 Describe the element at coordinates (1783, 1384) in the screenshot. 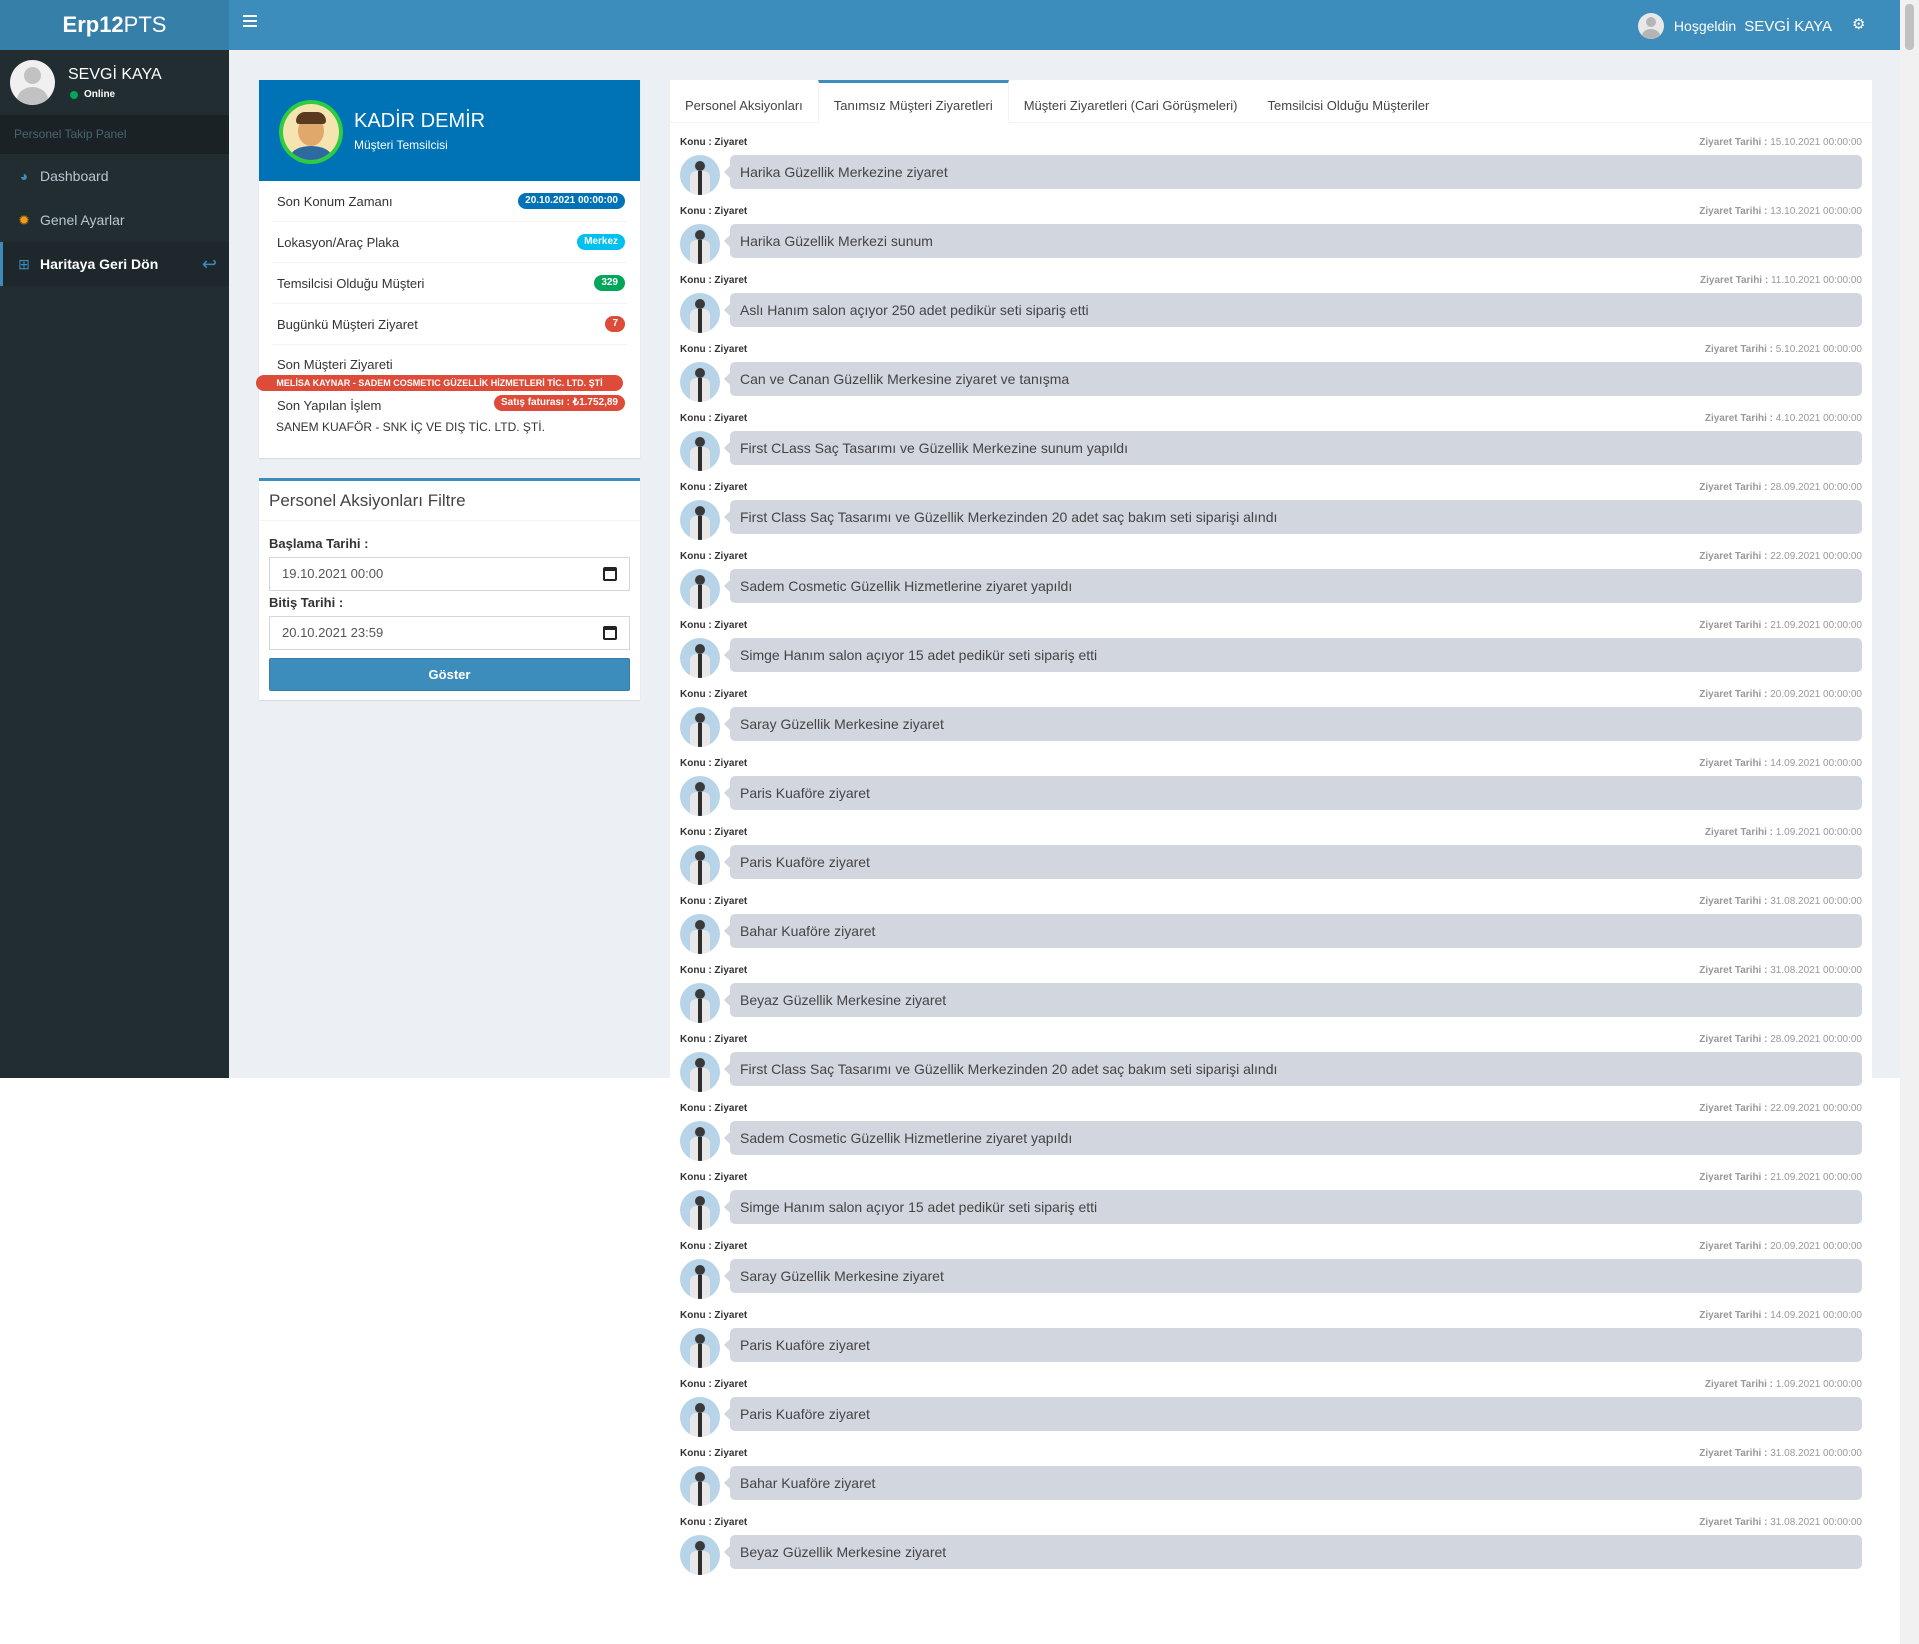

I see `visit-date: Ziyaret Tarihi : 1.09.2021 00:00:00` at that location.